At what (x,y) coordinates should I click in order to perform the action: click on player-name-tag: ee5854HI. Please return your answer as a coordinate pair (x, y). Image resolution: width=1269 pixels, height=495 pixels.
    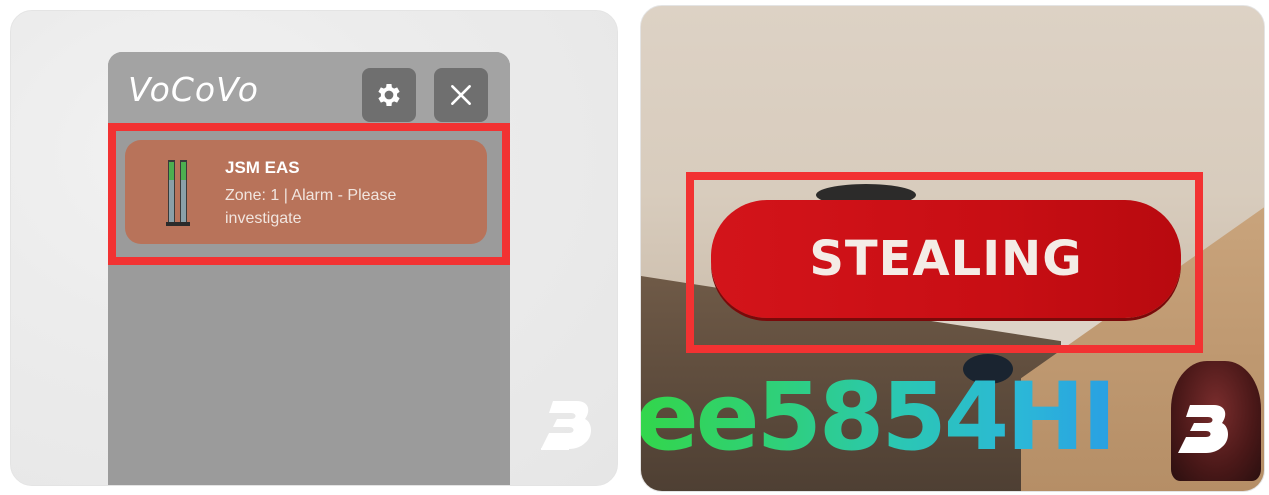
    Looking at the image, I should click on (879, 418).